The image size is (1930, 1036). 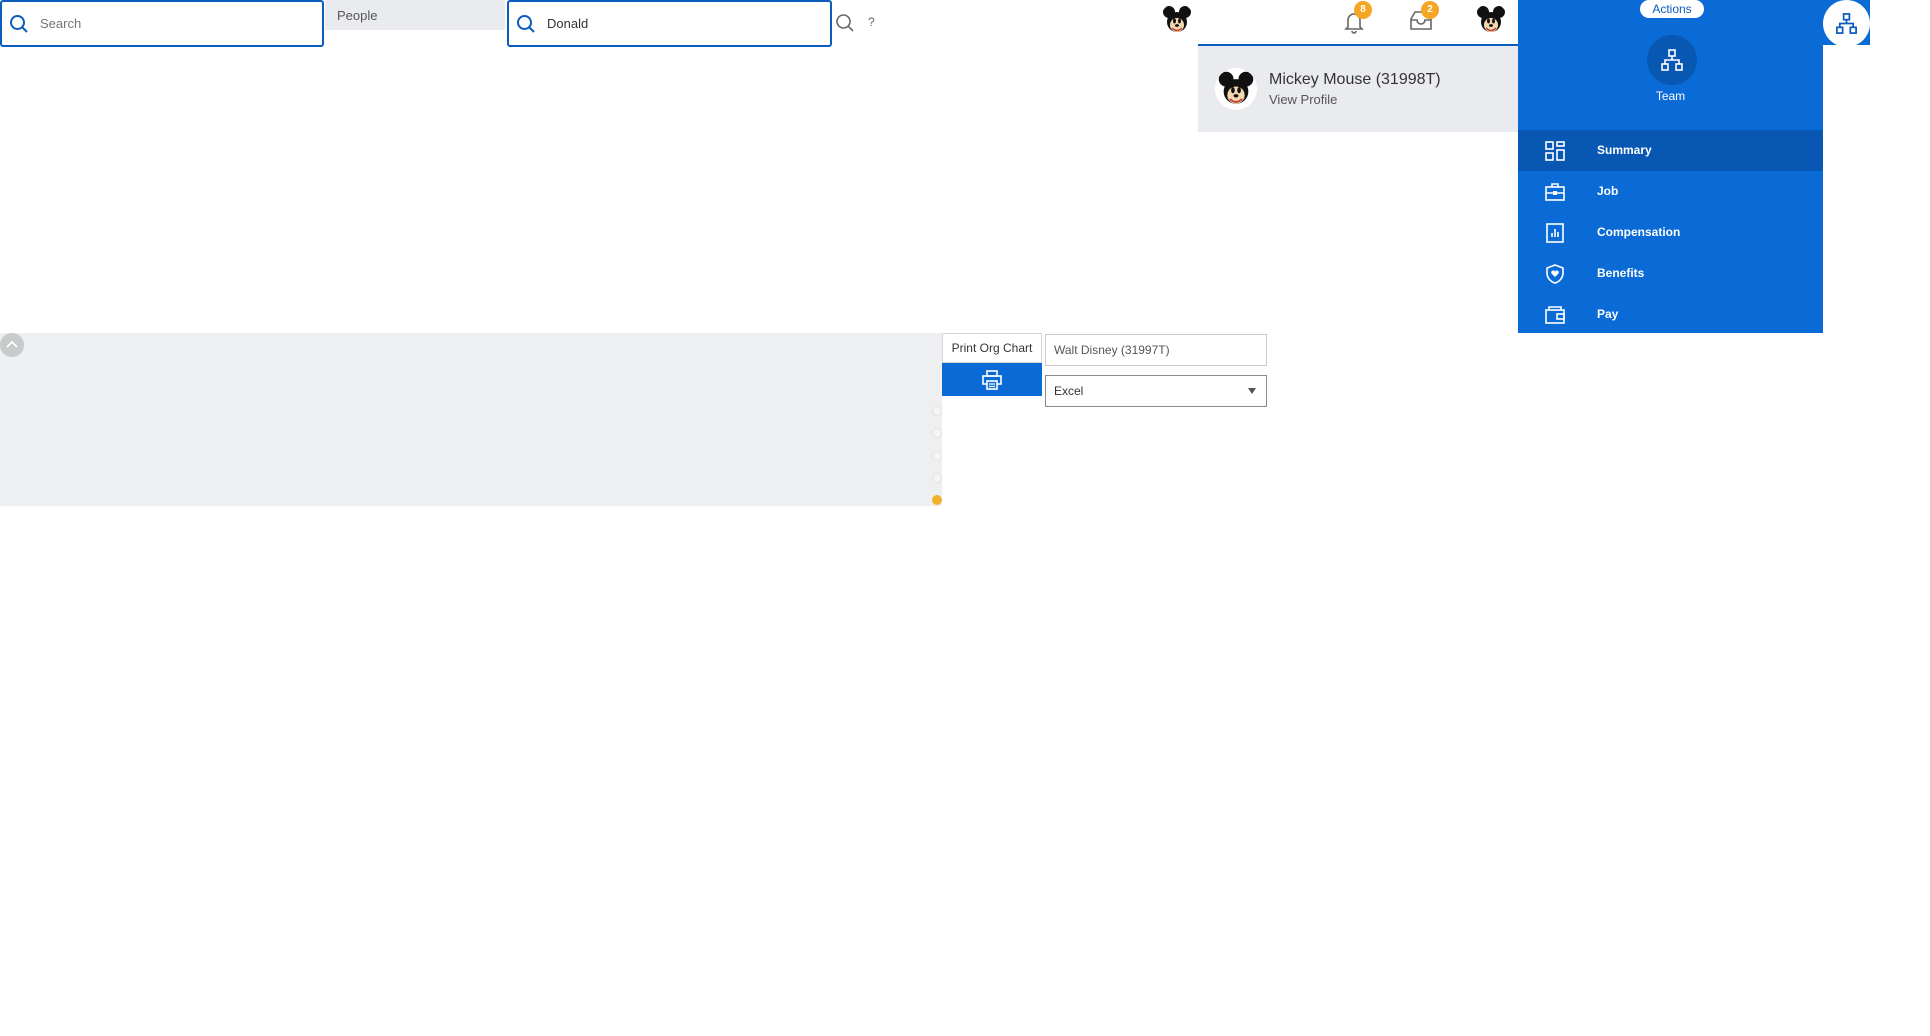 What do you see at coordinates (1555, 315) in the screenshot?
I see `pay-icon` at bounding box center [1555, 315].